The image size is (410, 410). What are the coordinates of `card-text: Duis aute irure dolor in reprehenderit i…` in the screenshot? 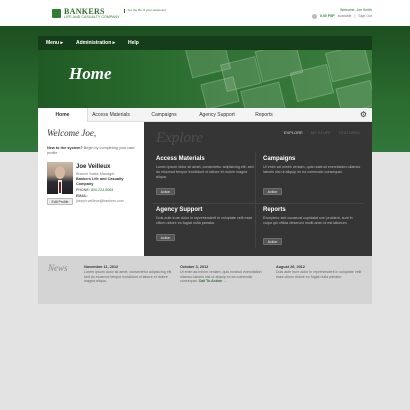 It's located at (204, 220).